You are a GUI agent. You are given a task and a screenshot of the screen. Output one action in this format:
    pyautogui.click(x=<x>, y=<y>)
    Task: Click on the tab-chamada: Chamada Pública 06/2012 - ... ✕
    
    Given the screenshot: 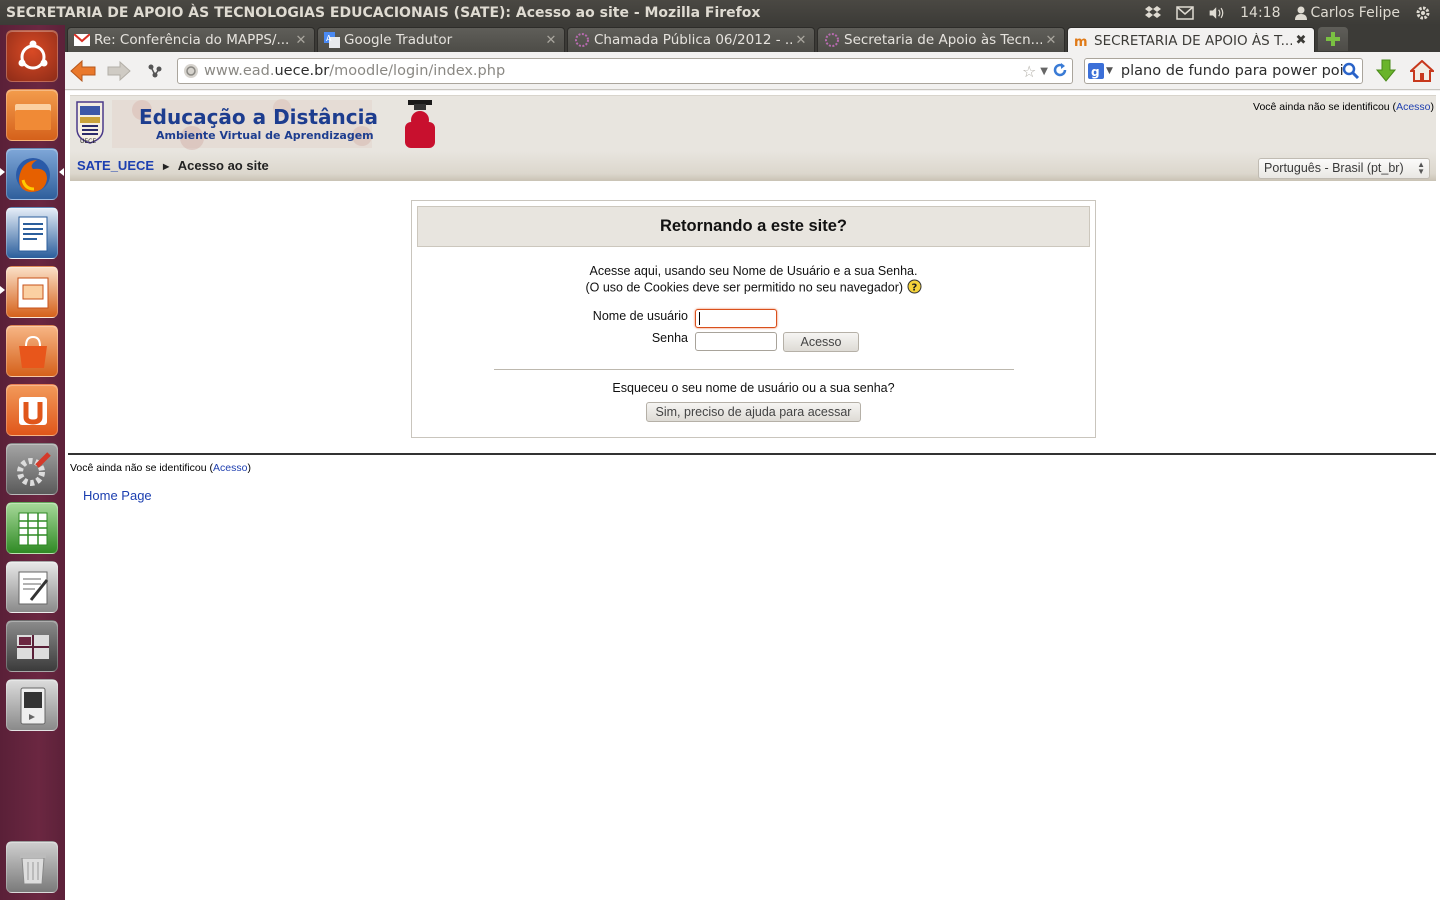 What is the action you would take?
    pyautogui.click(x=691, y=39)
    